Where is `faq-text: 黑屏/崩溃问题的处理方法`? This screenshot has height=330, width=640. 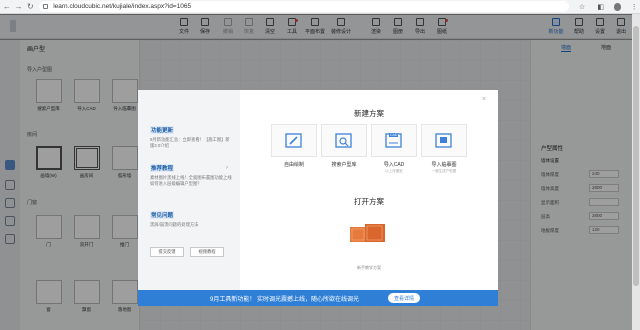
faq-text: 黑屏/崩溃问题的处理方法 is located at coordinates (191, 225).